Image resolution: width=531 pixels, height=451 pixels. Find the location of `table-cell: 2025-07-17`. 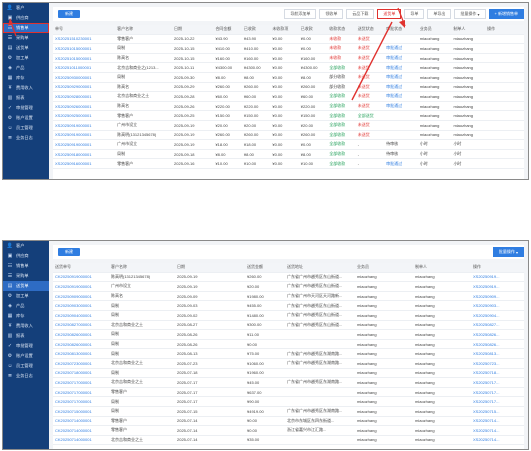

table-cell: 2025-07-17 is located at coordinates (210, 382).